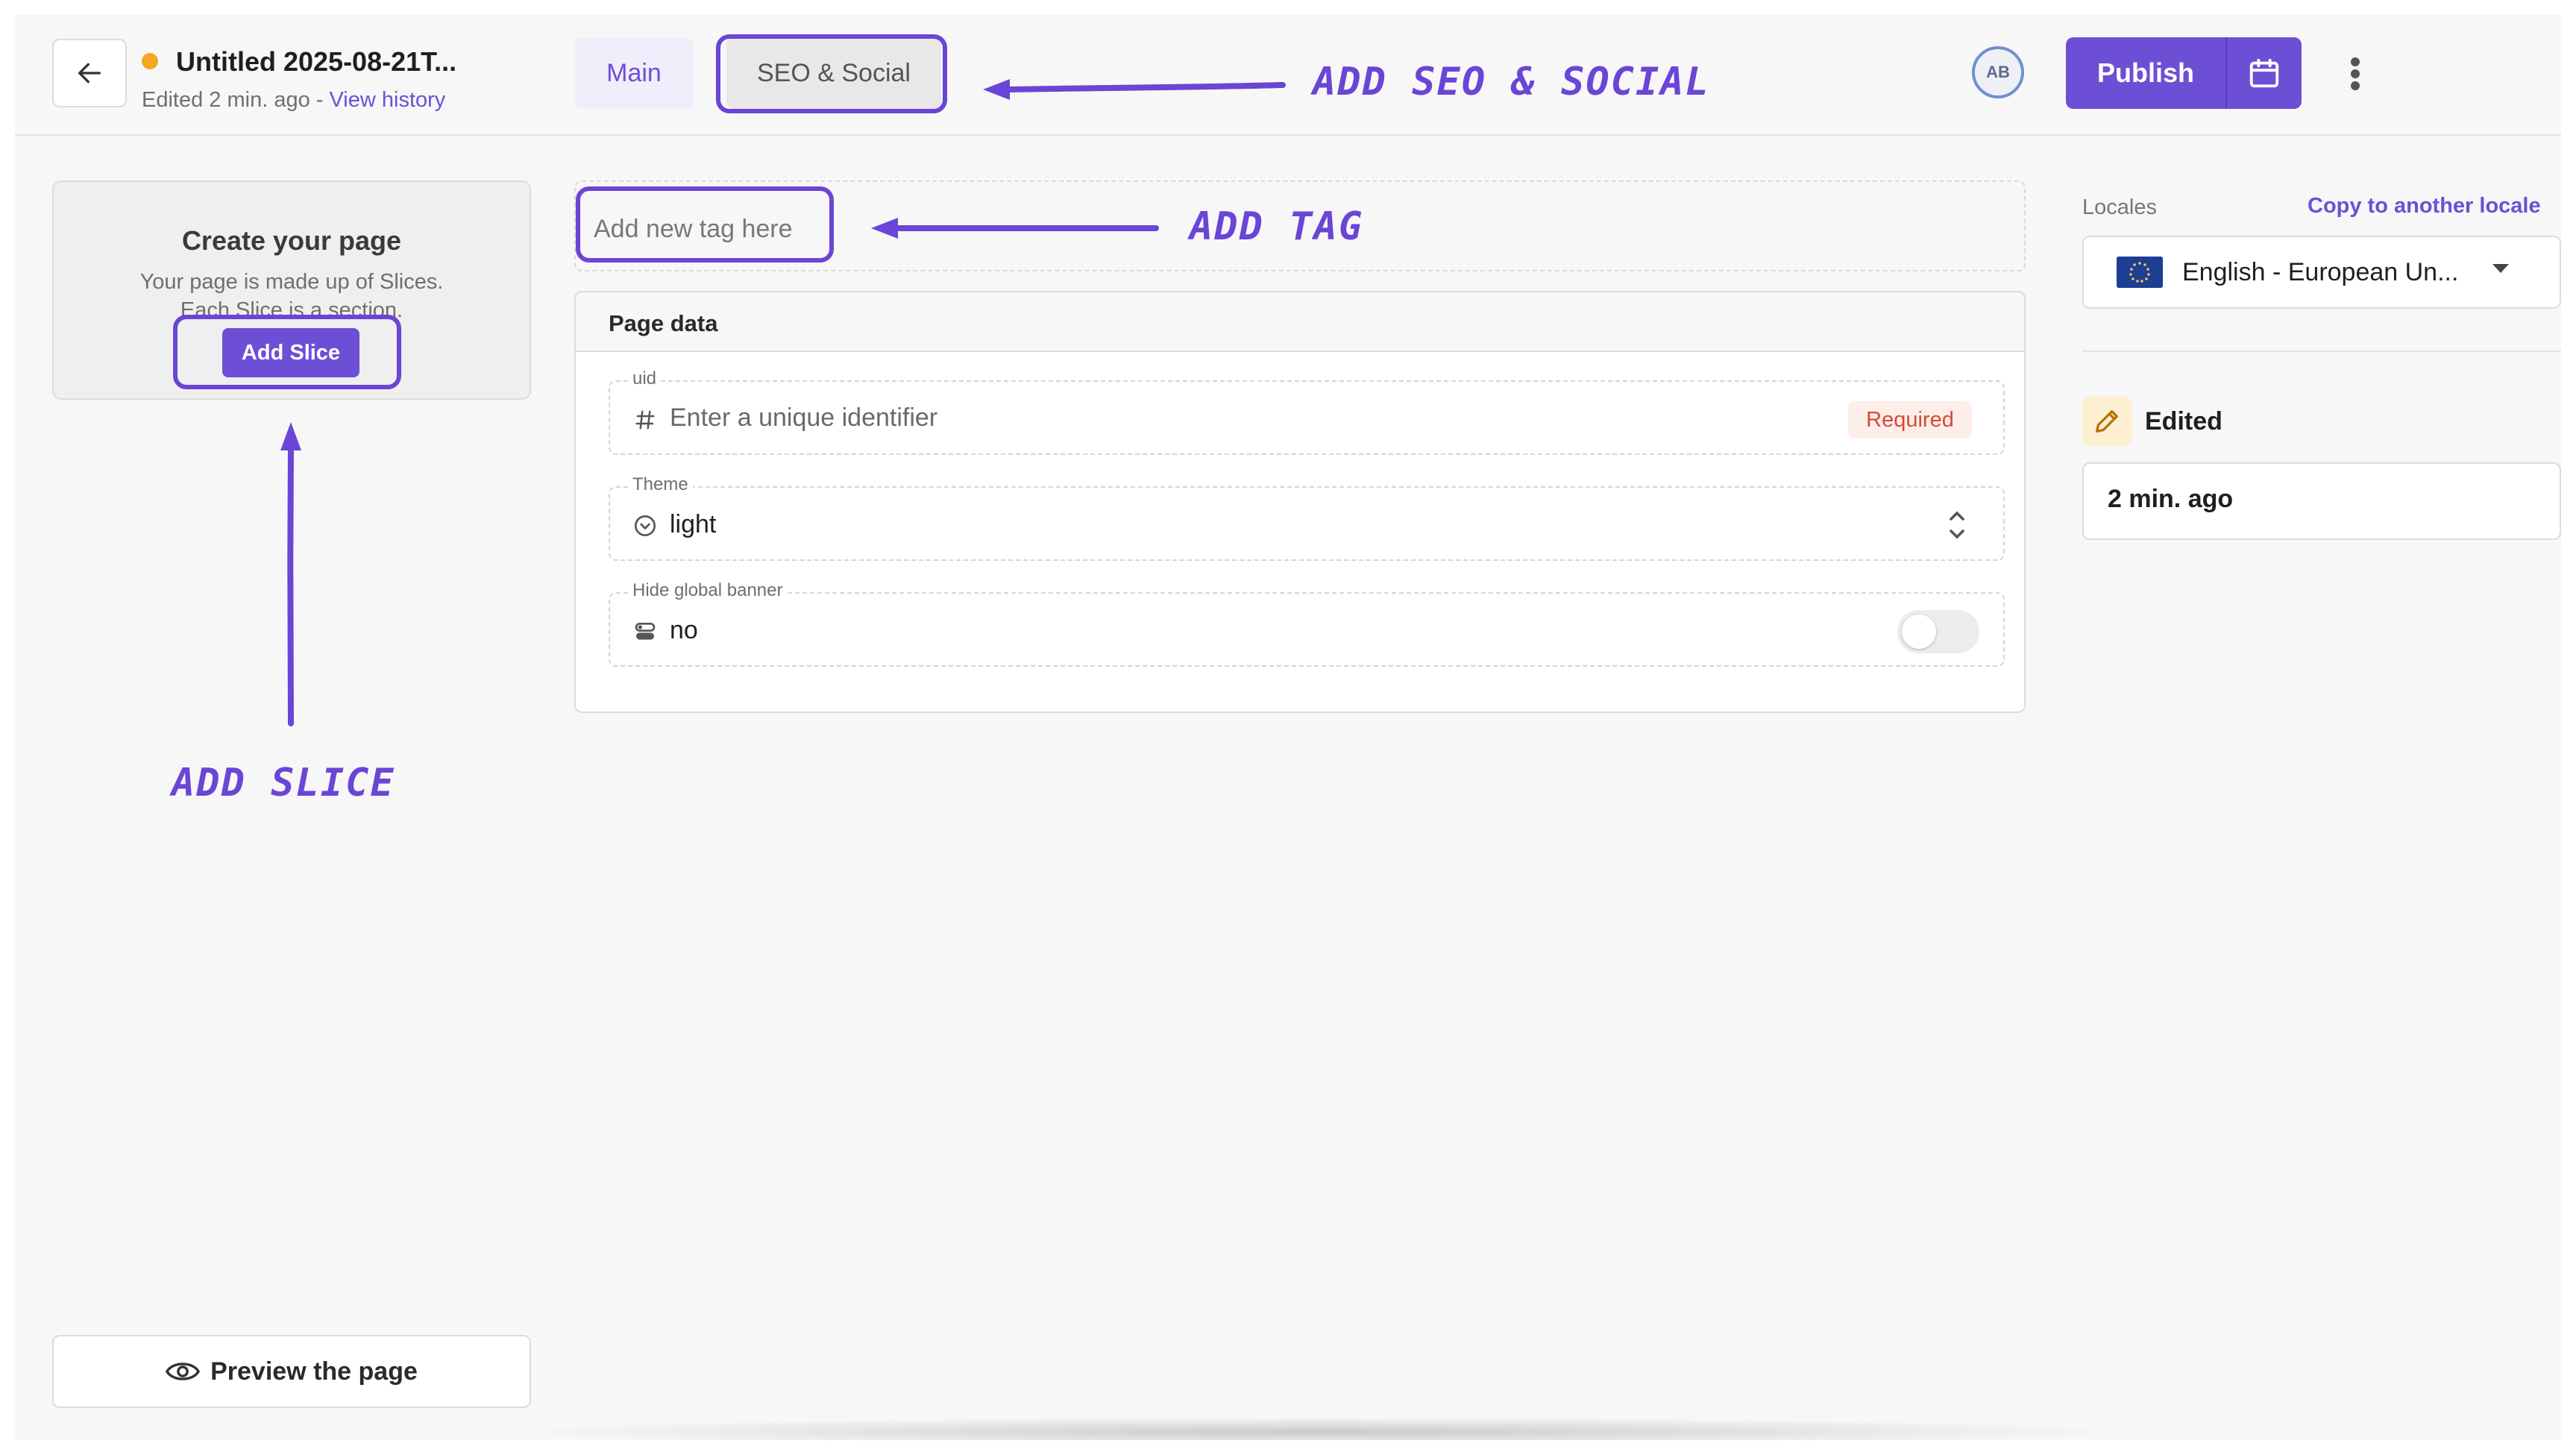 This screenshot has width=2576, height=1455. What do you see at coordinates (694, 524) in the screenshot?
I see `theme-value: light` at bounding box center [694, 524].